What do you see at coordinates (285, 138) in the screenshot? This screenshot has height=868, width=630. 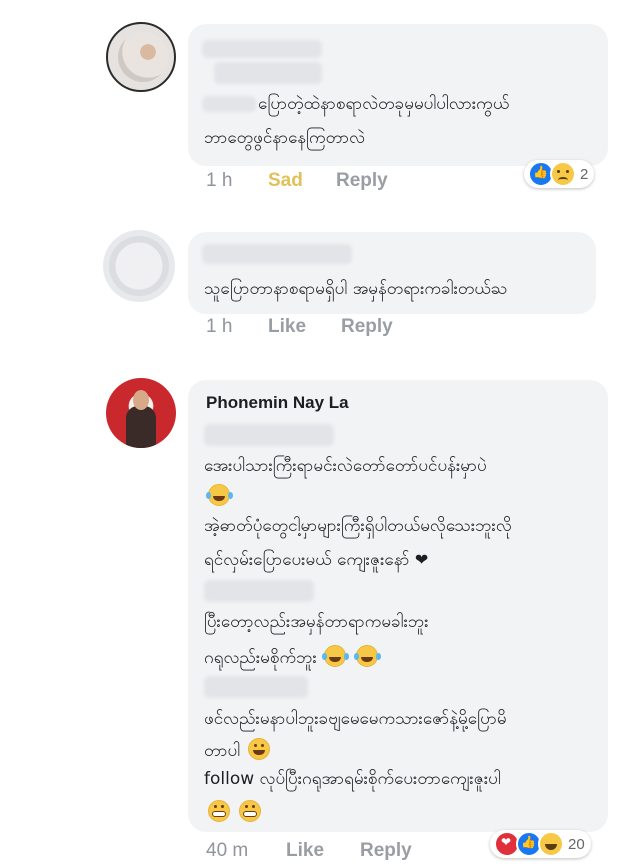 I see `comment-1-line-2: ဘာတွေဖွင်နာနေကြတာလဲ` at bounding box center [285, 138].